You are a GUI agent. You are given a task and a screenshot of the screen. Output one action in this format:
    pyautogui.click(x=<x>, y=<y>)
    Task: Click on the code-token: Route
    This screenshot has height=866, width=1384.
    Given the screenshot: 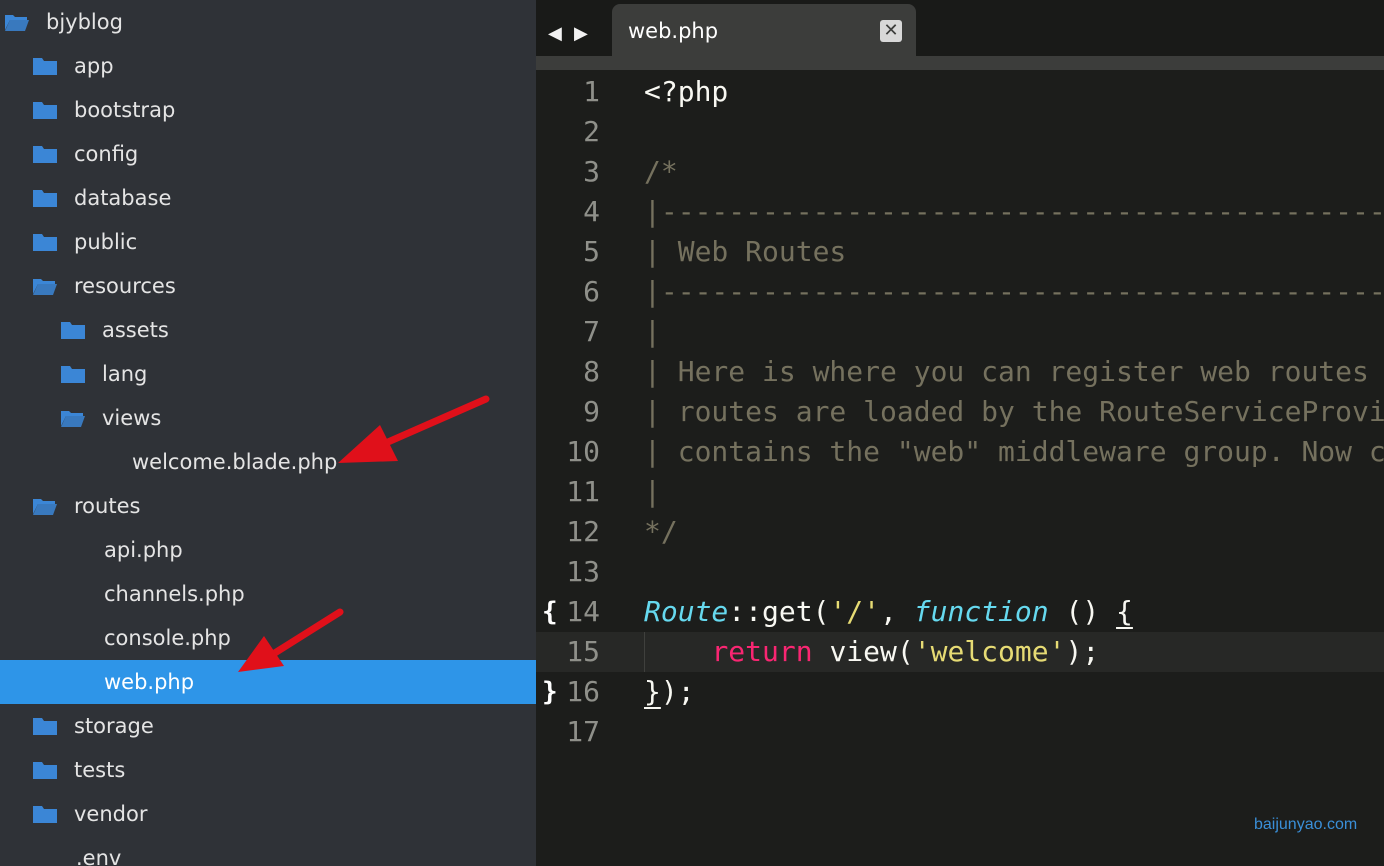 What is the action you would take?
    pyautogui.click(x=686, y=611)
    